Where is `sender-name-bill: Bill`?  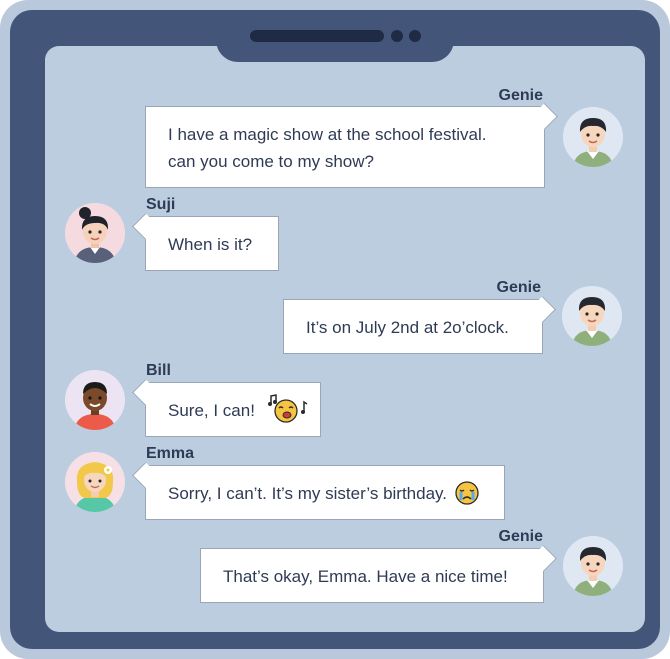
sender-name-bill: Bill is located at coordinates (158, 370).